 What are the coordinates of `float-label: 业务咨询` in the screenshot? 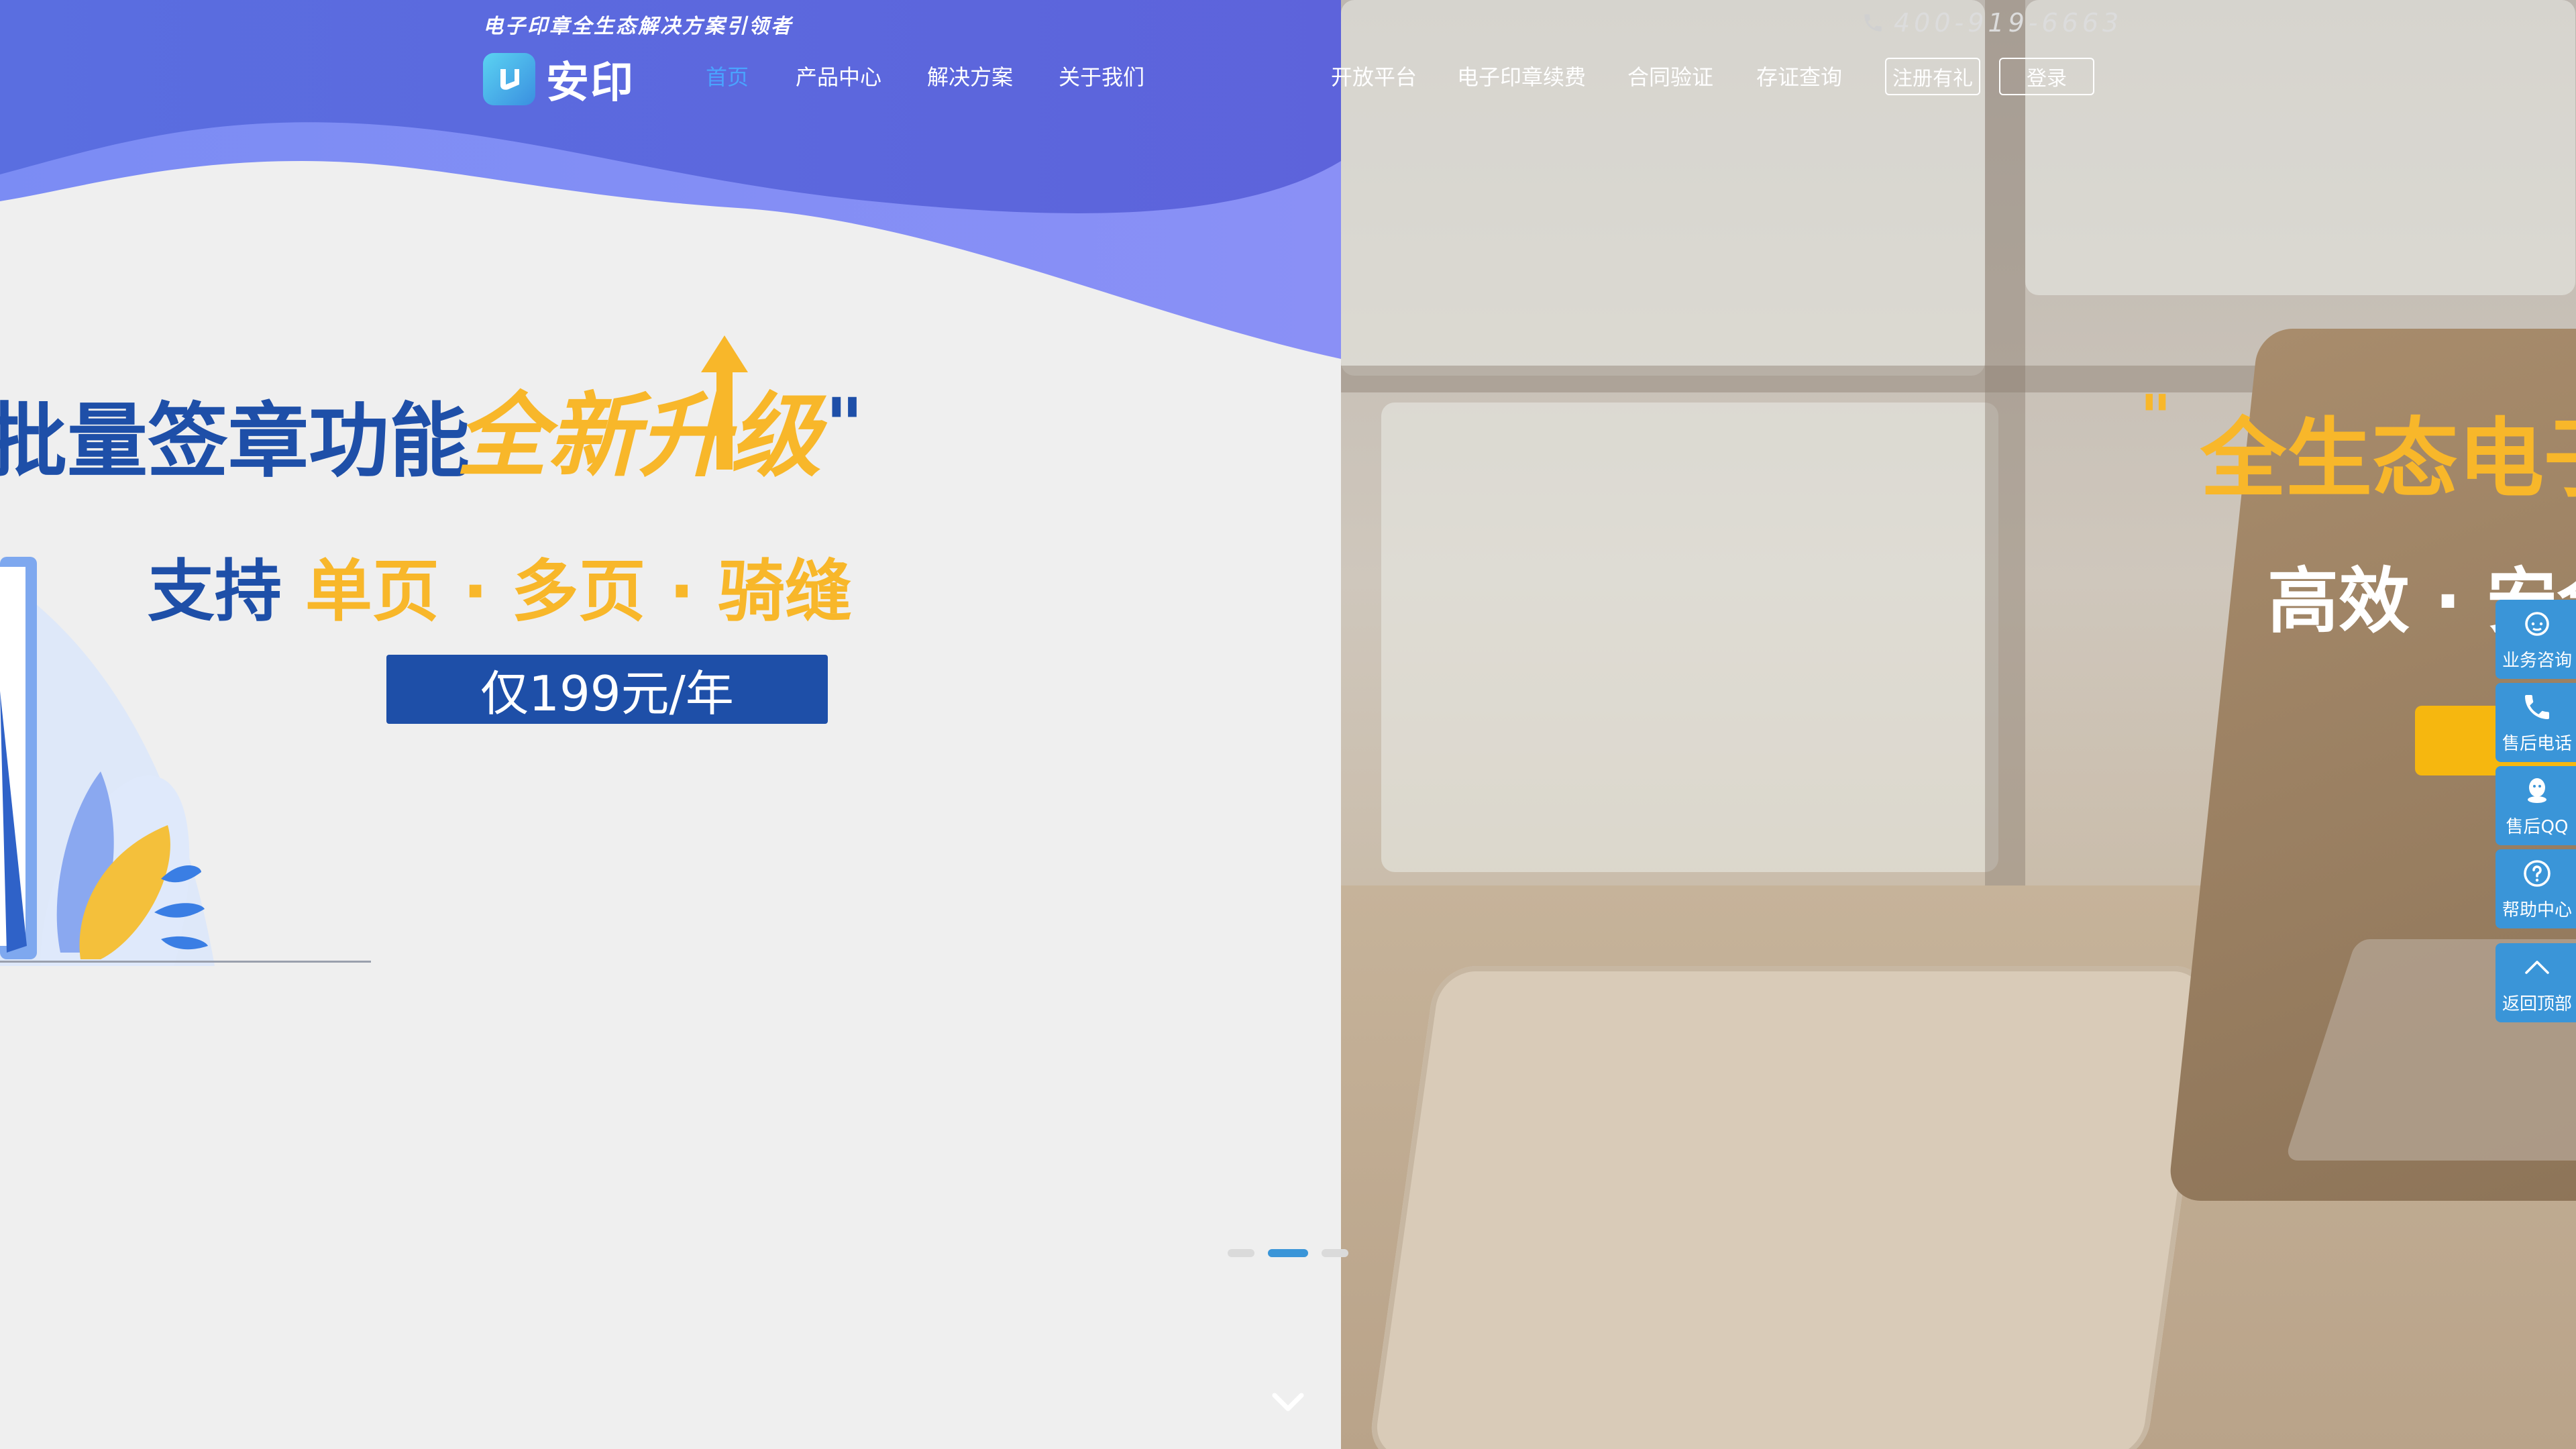 It's located at (2537, 660).